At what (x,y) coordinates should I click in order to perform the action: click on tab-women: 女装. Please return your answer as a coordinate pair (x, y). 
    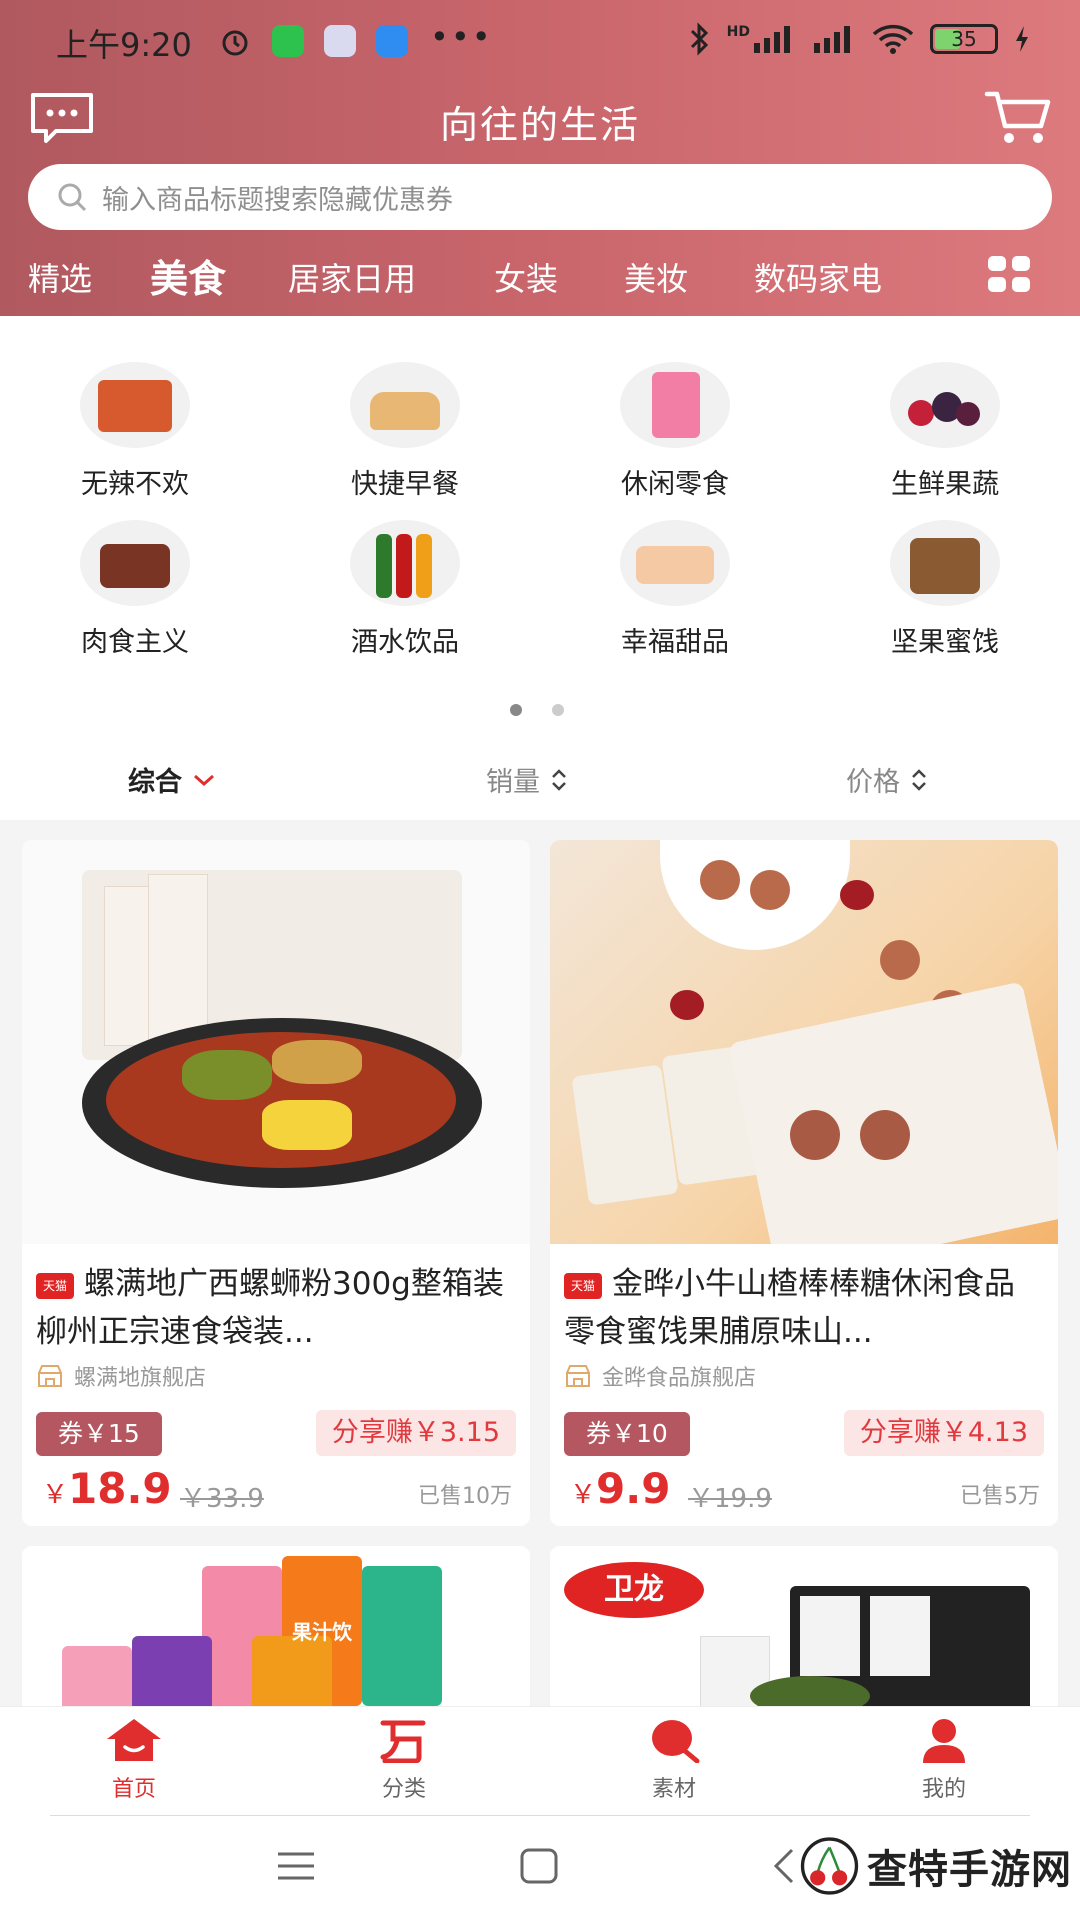
    Looking at the image, I should click on (526, 277).